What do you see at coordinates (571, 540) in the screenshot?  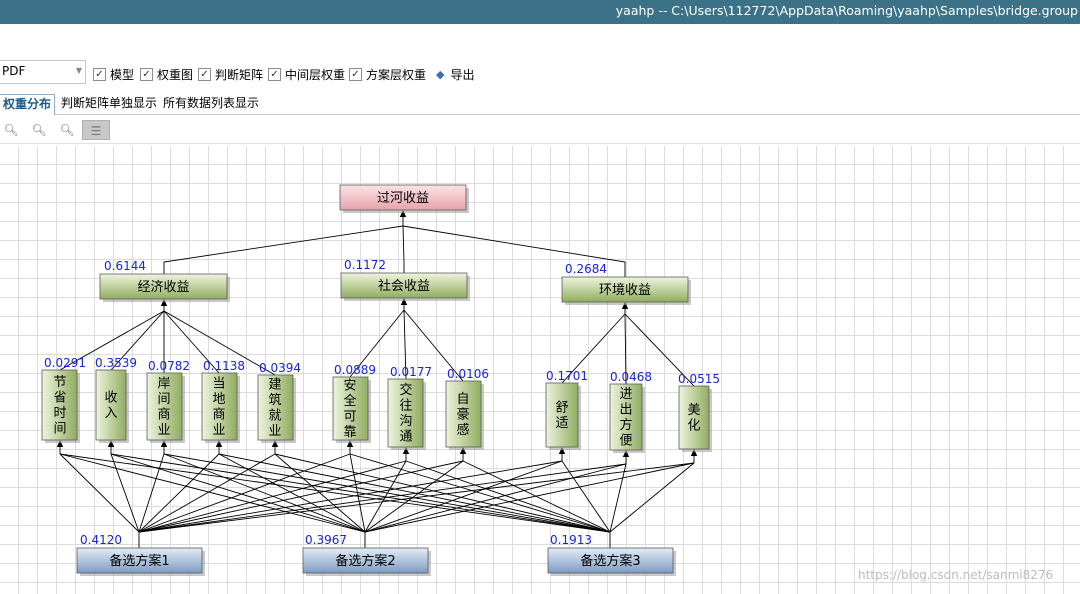 I see `alternative-weight: 0.1913` at bounding box center [571, 540].